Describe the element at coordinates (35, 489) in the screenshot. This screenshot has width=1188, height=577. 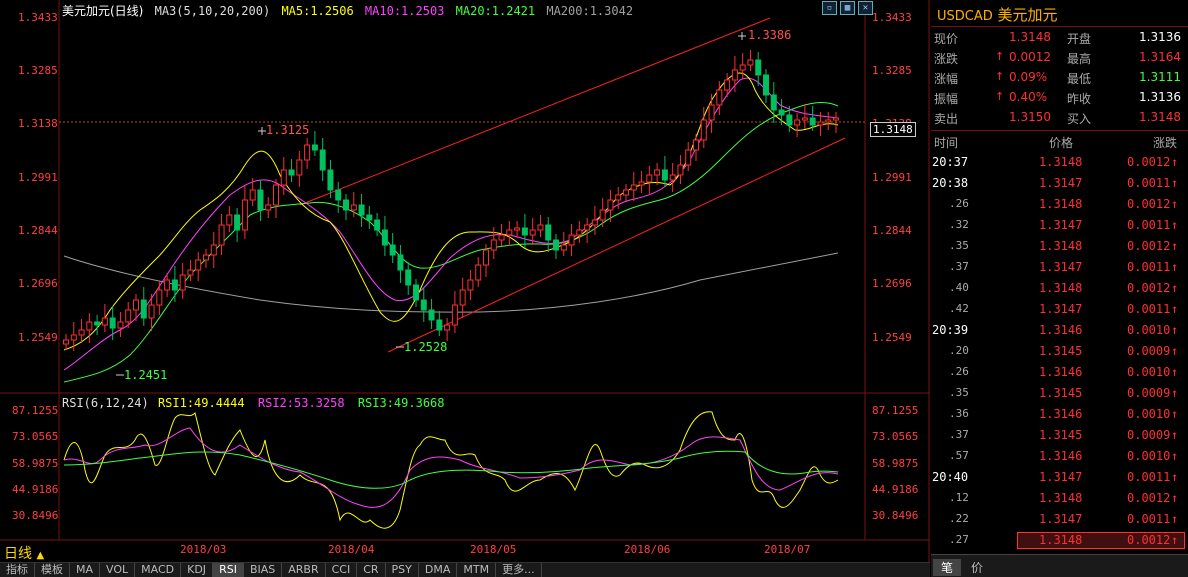
I see `rsi-left-tick: 44.9186` at that location.